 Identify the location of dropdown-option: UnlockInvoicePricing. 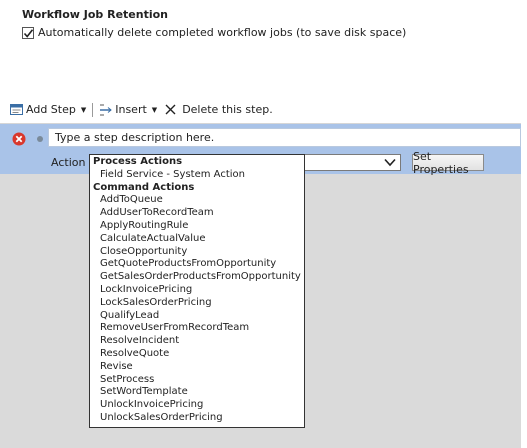
(197, 405).